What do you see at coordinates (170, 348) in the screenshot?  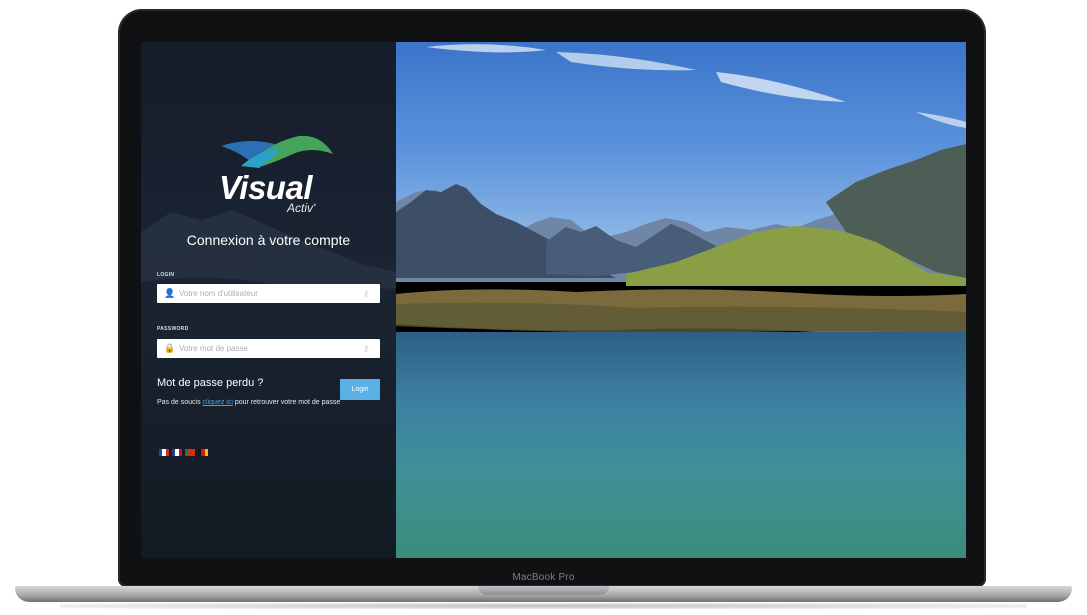 I see `lock-icon: 🔒` at bounding box center [170, 348].